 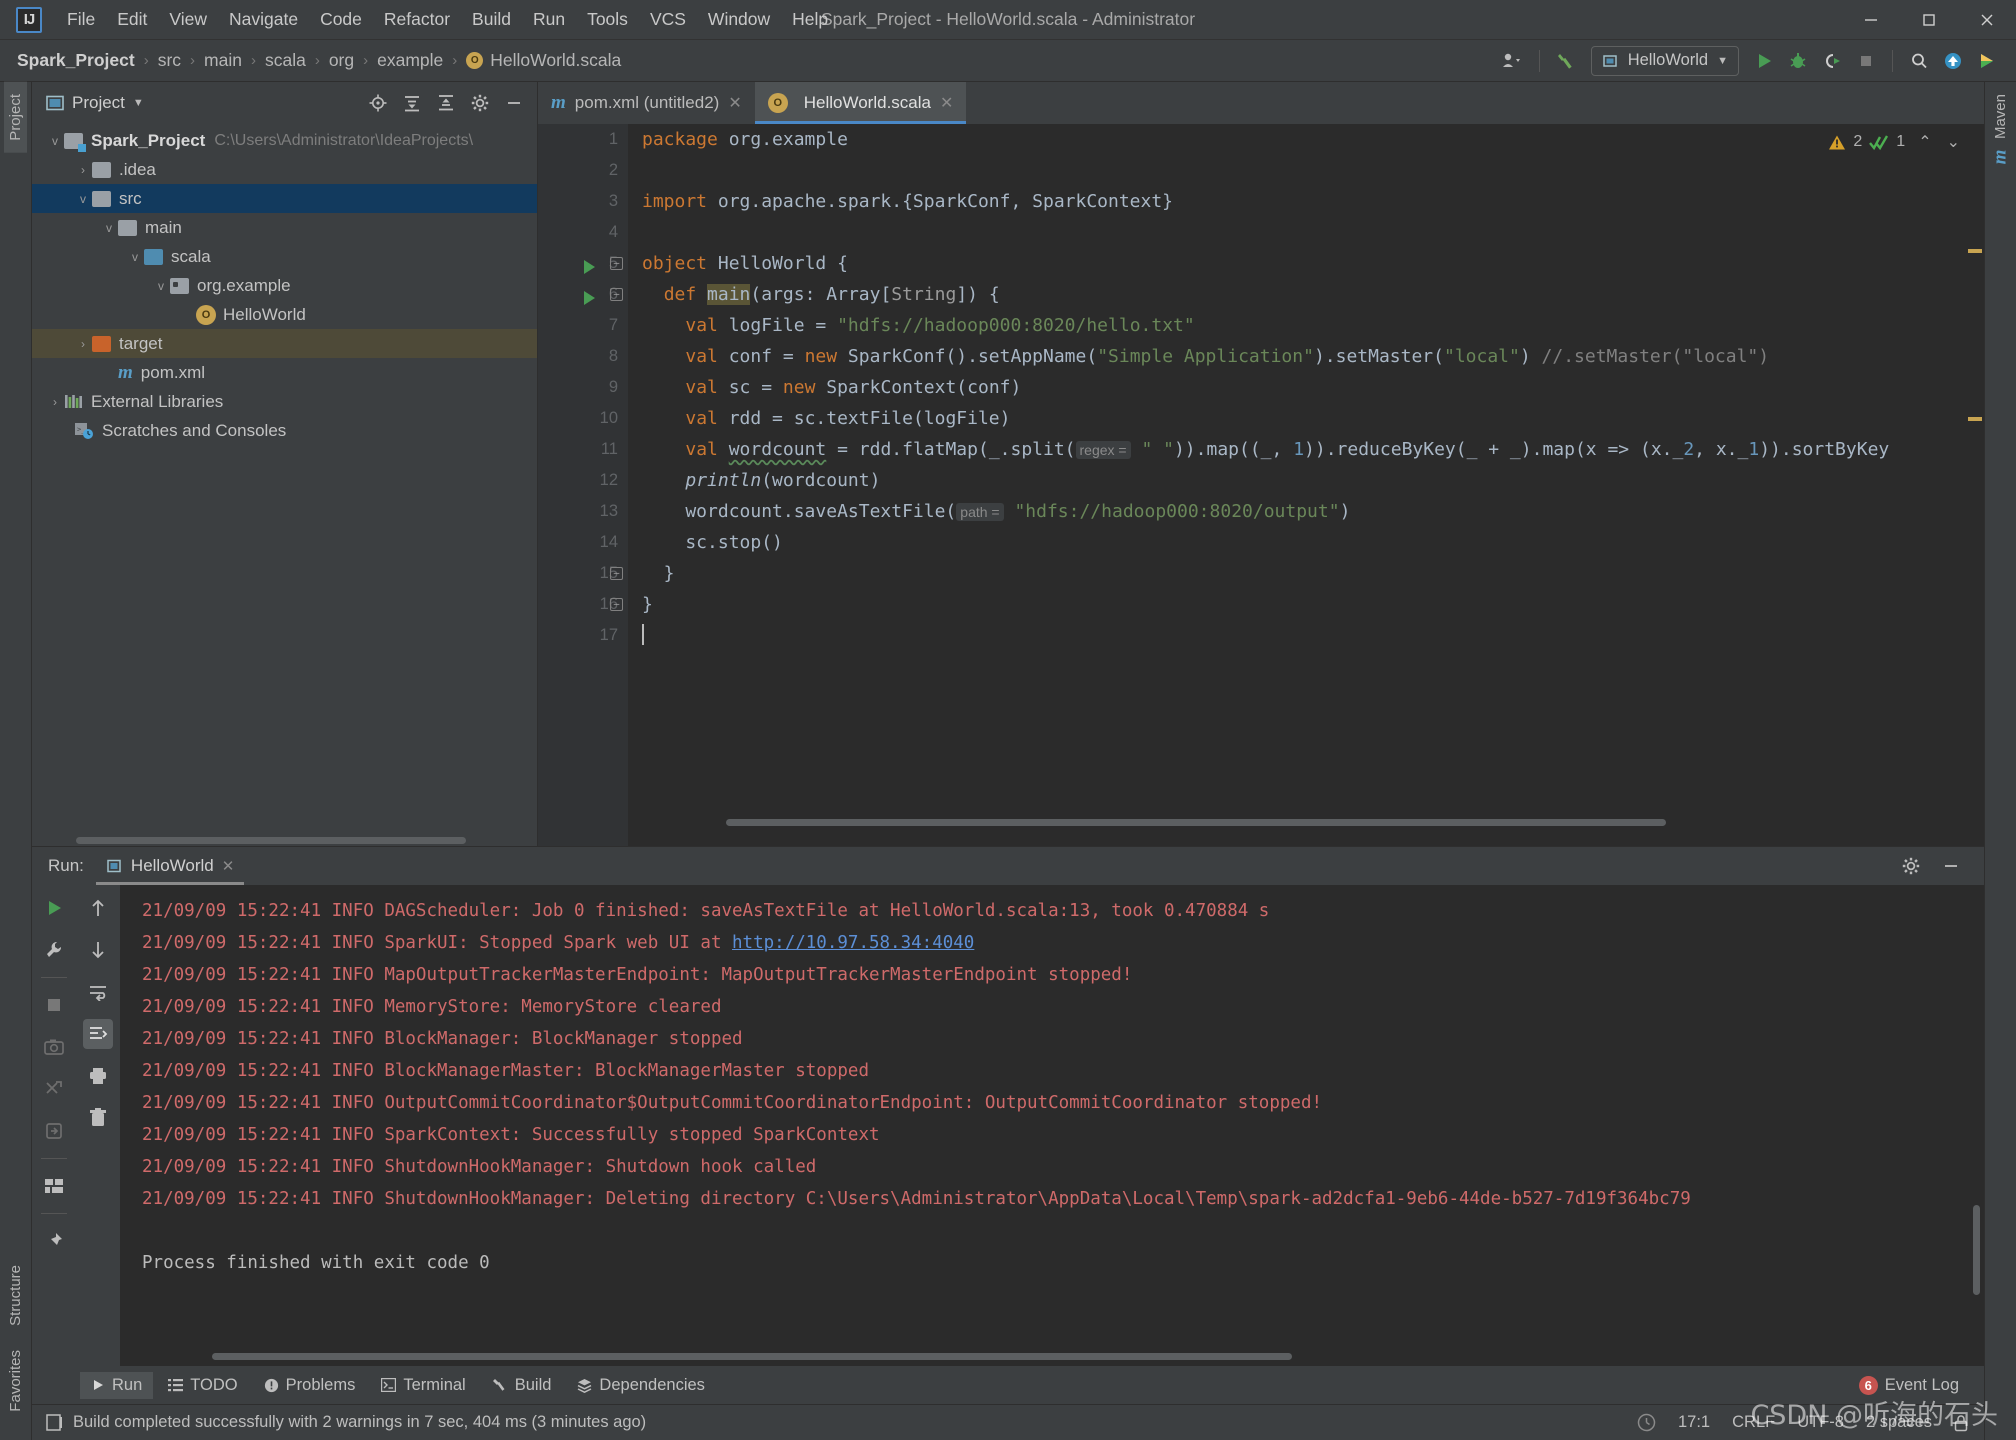 I want to click on tool-button-run: Run, so click(x=117, y=1385).